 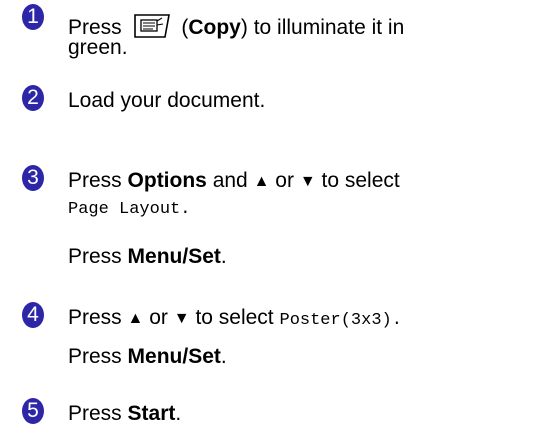 What do you see at coordinates (340, 320) in the screenshot?
I see `poster-setting: Poster(3x3).` at bounding box center [340, 320].